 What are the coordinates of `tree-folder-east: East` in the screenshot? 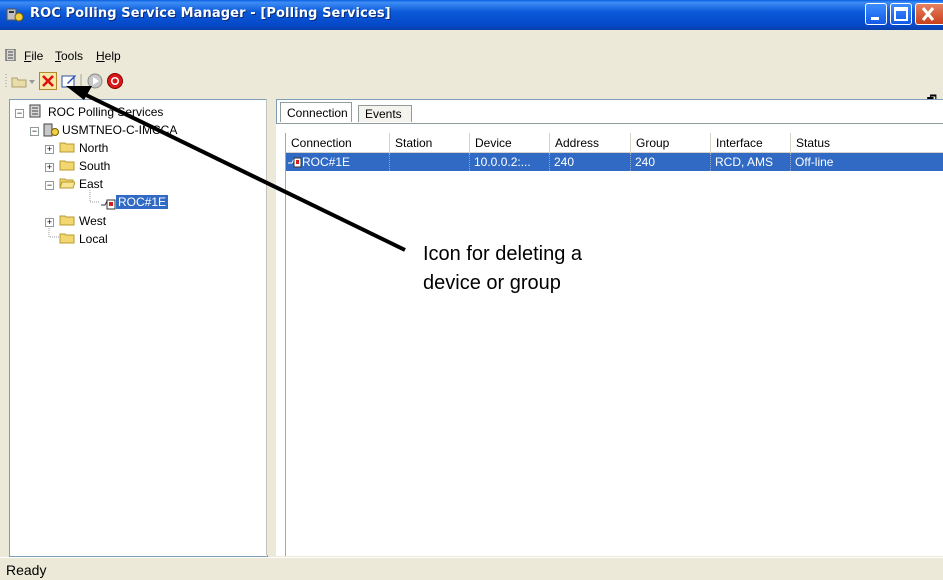 It's located at (91, 184).